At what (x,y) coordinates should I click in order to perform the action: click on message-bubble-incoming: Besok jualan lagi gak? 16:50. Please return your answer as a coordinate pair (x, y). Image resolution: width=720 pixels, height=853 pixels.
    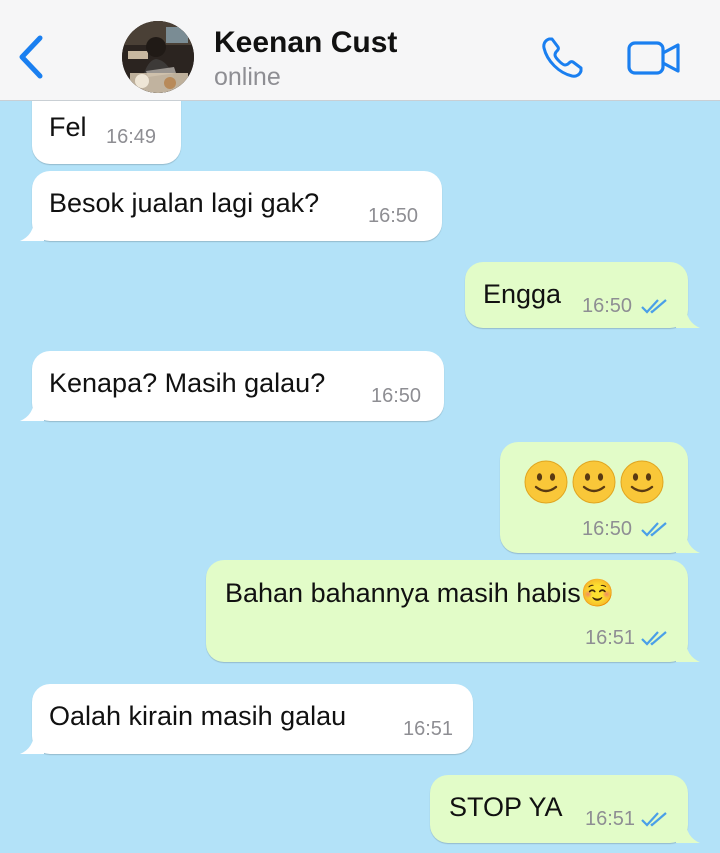
    Looking at the image, I should click on (231, 206).